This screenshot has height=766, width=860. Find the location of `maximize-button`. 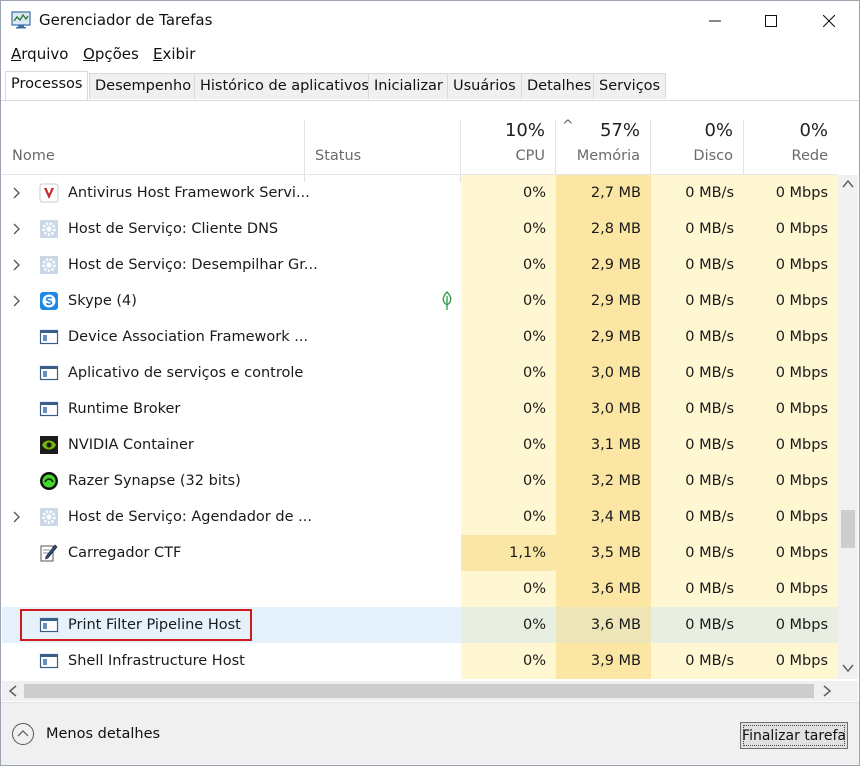

maximize-button is located at coordinates (771, 21).